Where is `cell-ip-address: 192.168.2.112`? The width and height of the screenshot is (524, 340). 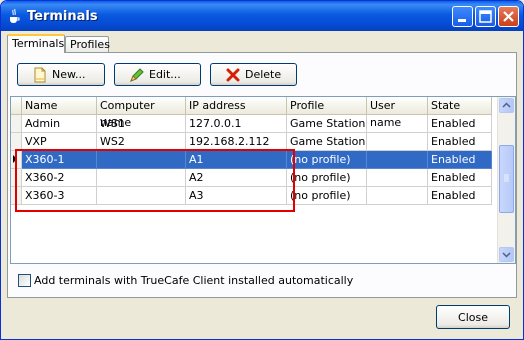
cell-ip-address: 192.168.2.112 is located at coordinates (236, 142).